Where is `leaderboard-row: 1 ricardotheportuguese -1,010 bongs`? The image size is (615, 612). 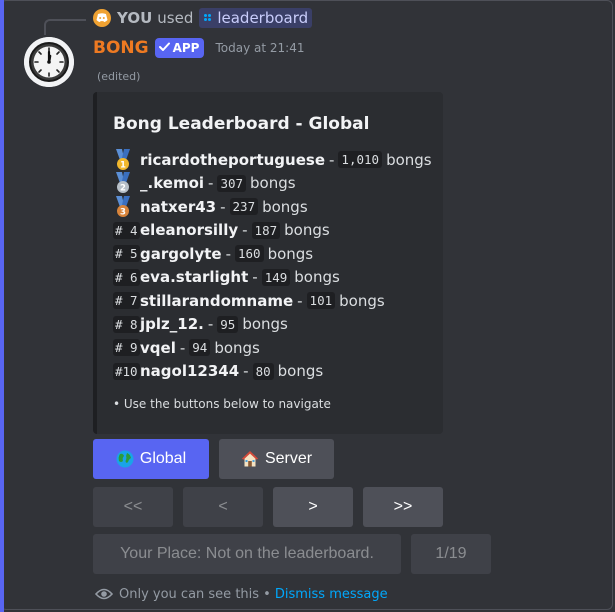
leaderboard-row: 1 ricardotheportuguese -1,010 bongs is located at coordinates (278, 160).